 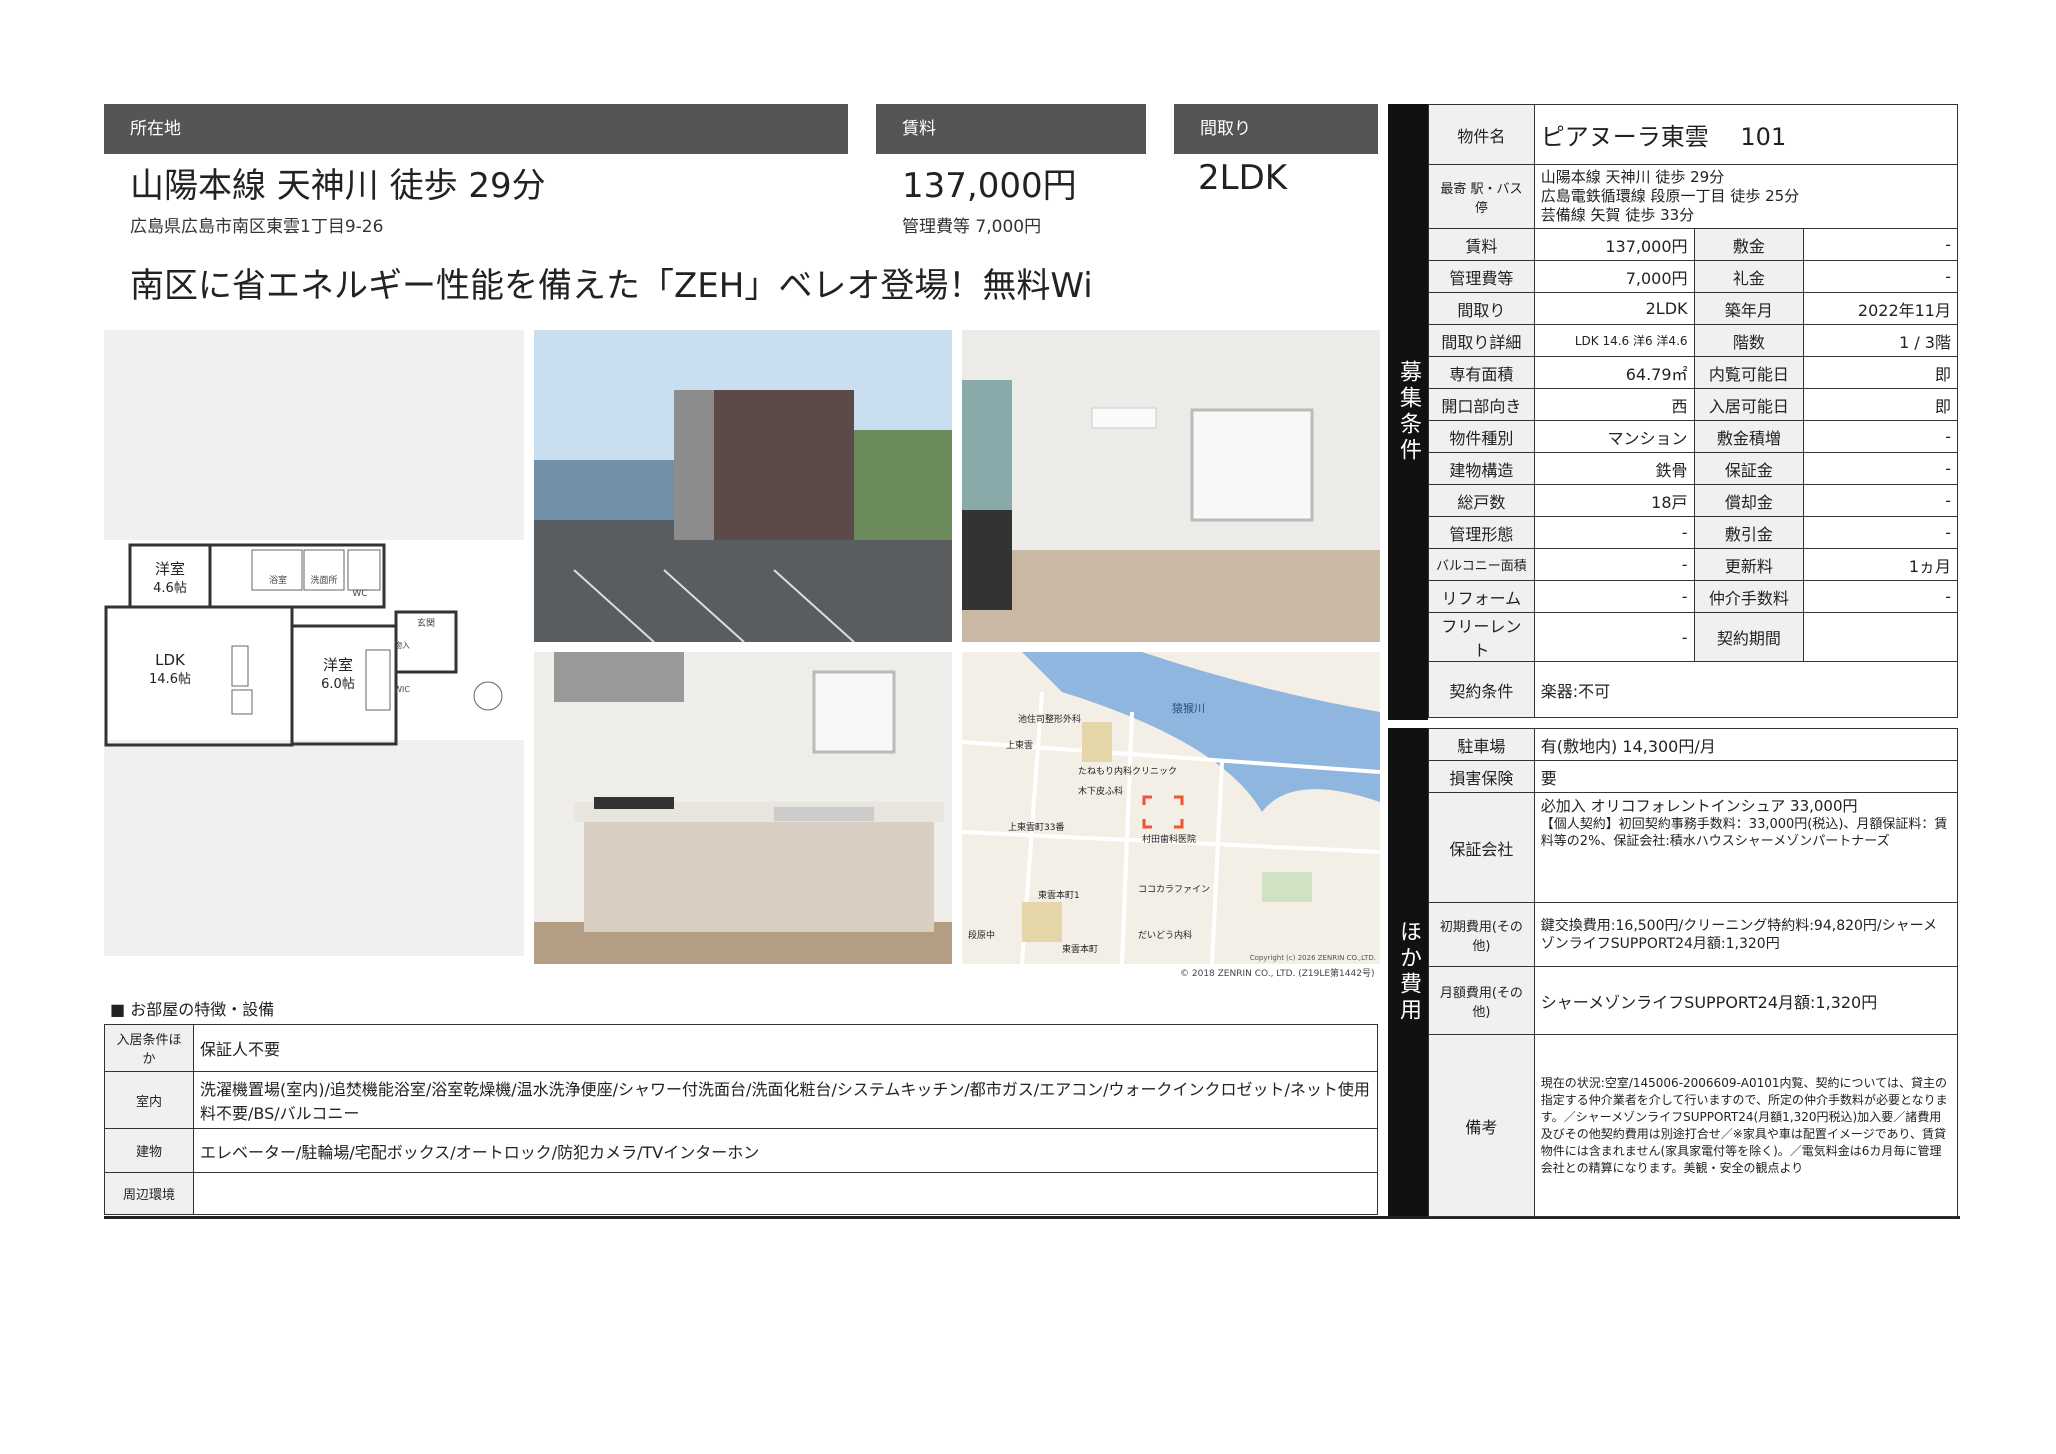 What do you see at coordinates (741, 1048) in the screenshot?
I see `feature-row: 入居条件ほか 保証人不要` at bounding box center [741, 1048].